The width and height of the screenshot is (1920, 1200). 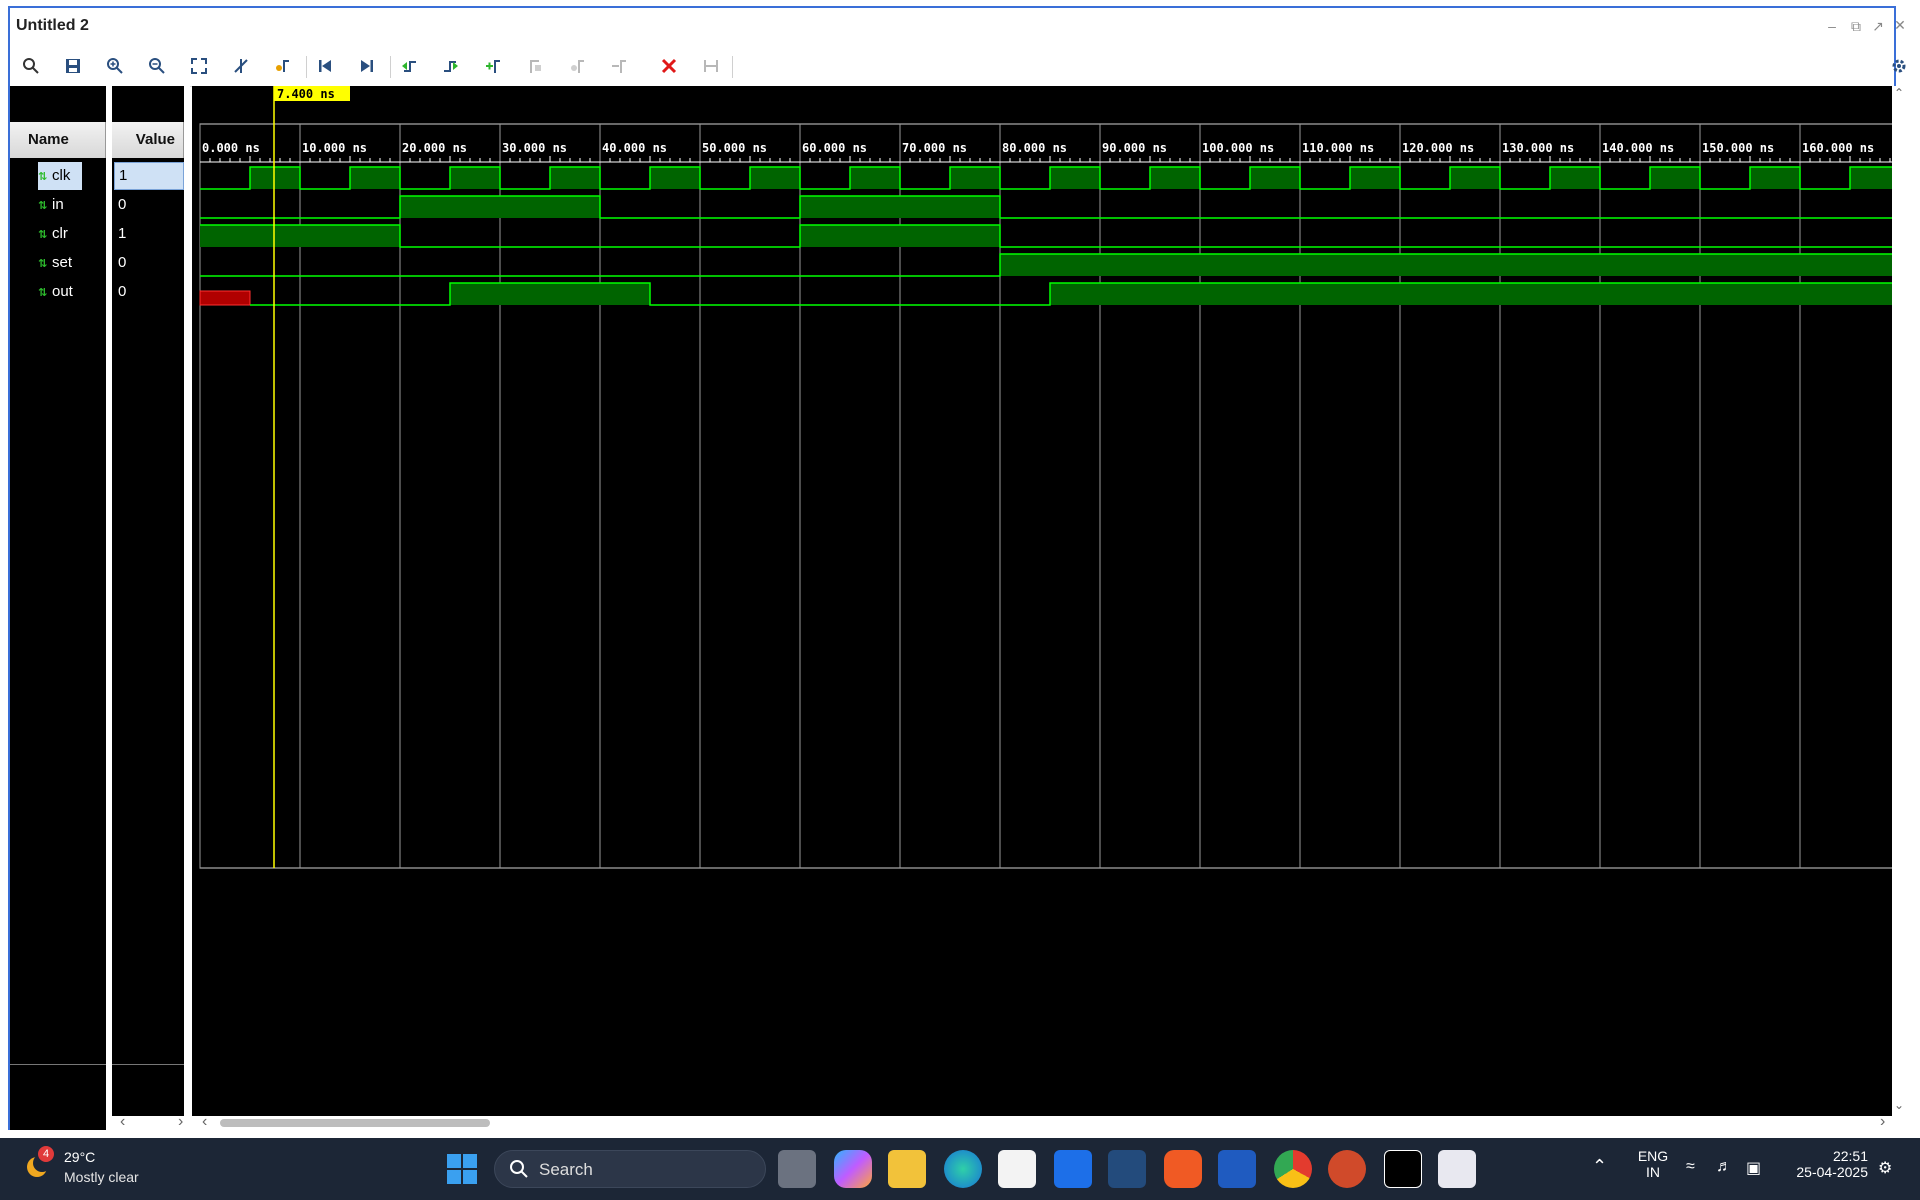 What do you see at coordinates (1457, 1169) in the screenshot?
I see `snipping-tool-icon` at bounding box center [1457, 1169].